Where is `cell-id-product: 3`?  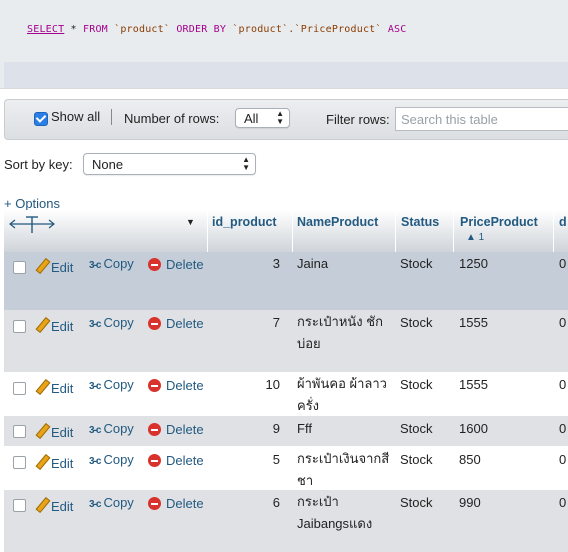 cell-id-product: 3 is located at coordinates (276, 263).